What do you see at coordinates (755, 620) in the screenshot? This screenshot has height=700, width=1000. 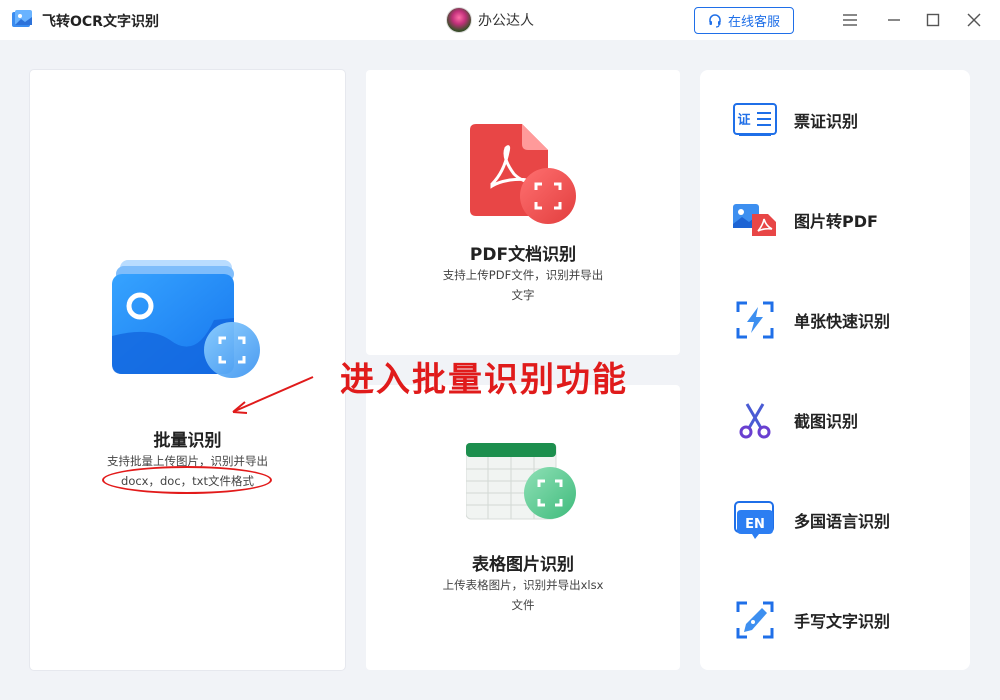 I see `pen-scan-icon` at bounding box center [755, 620].